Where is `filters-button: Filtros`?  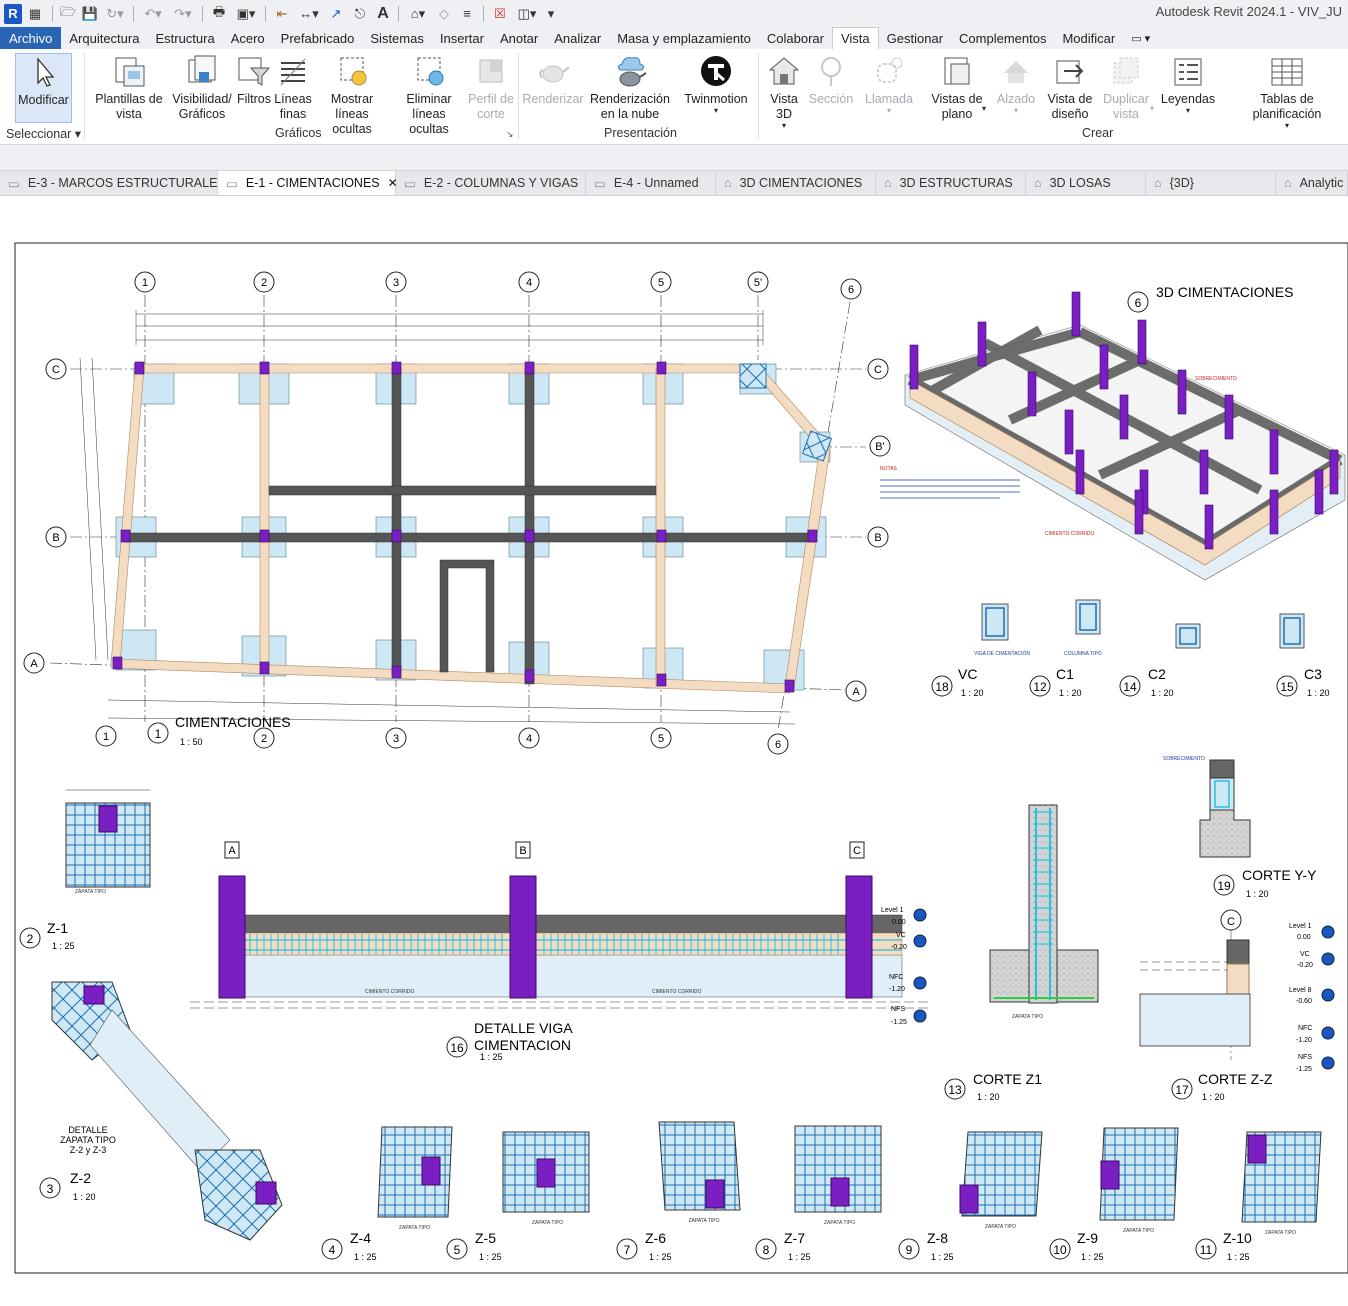
filters-button: Filtros is located at coordinates (254, 80).